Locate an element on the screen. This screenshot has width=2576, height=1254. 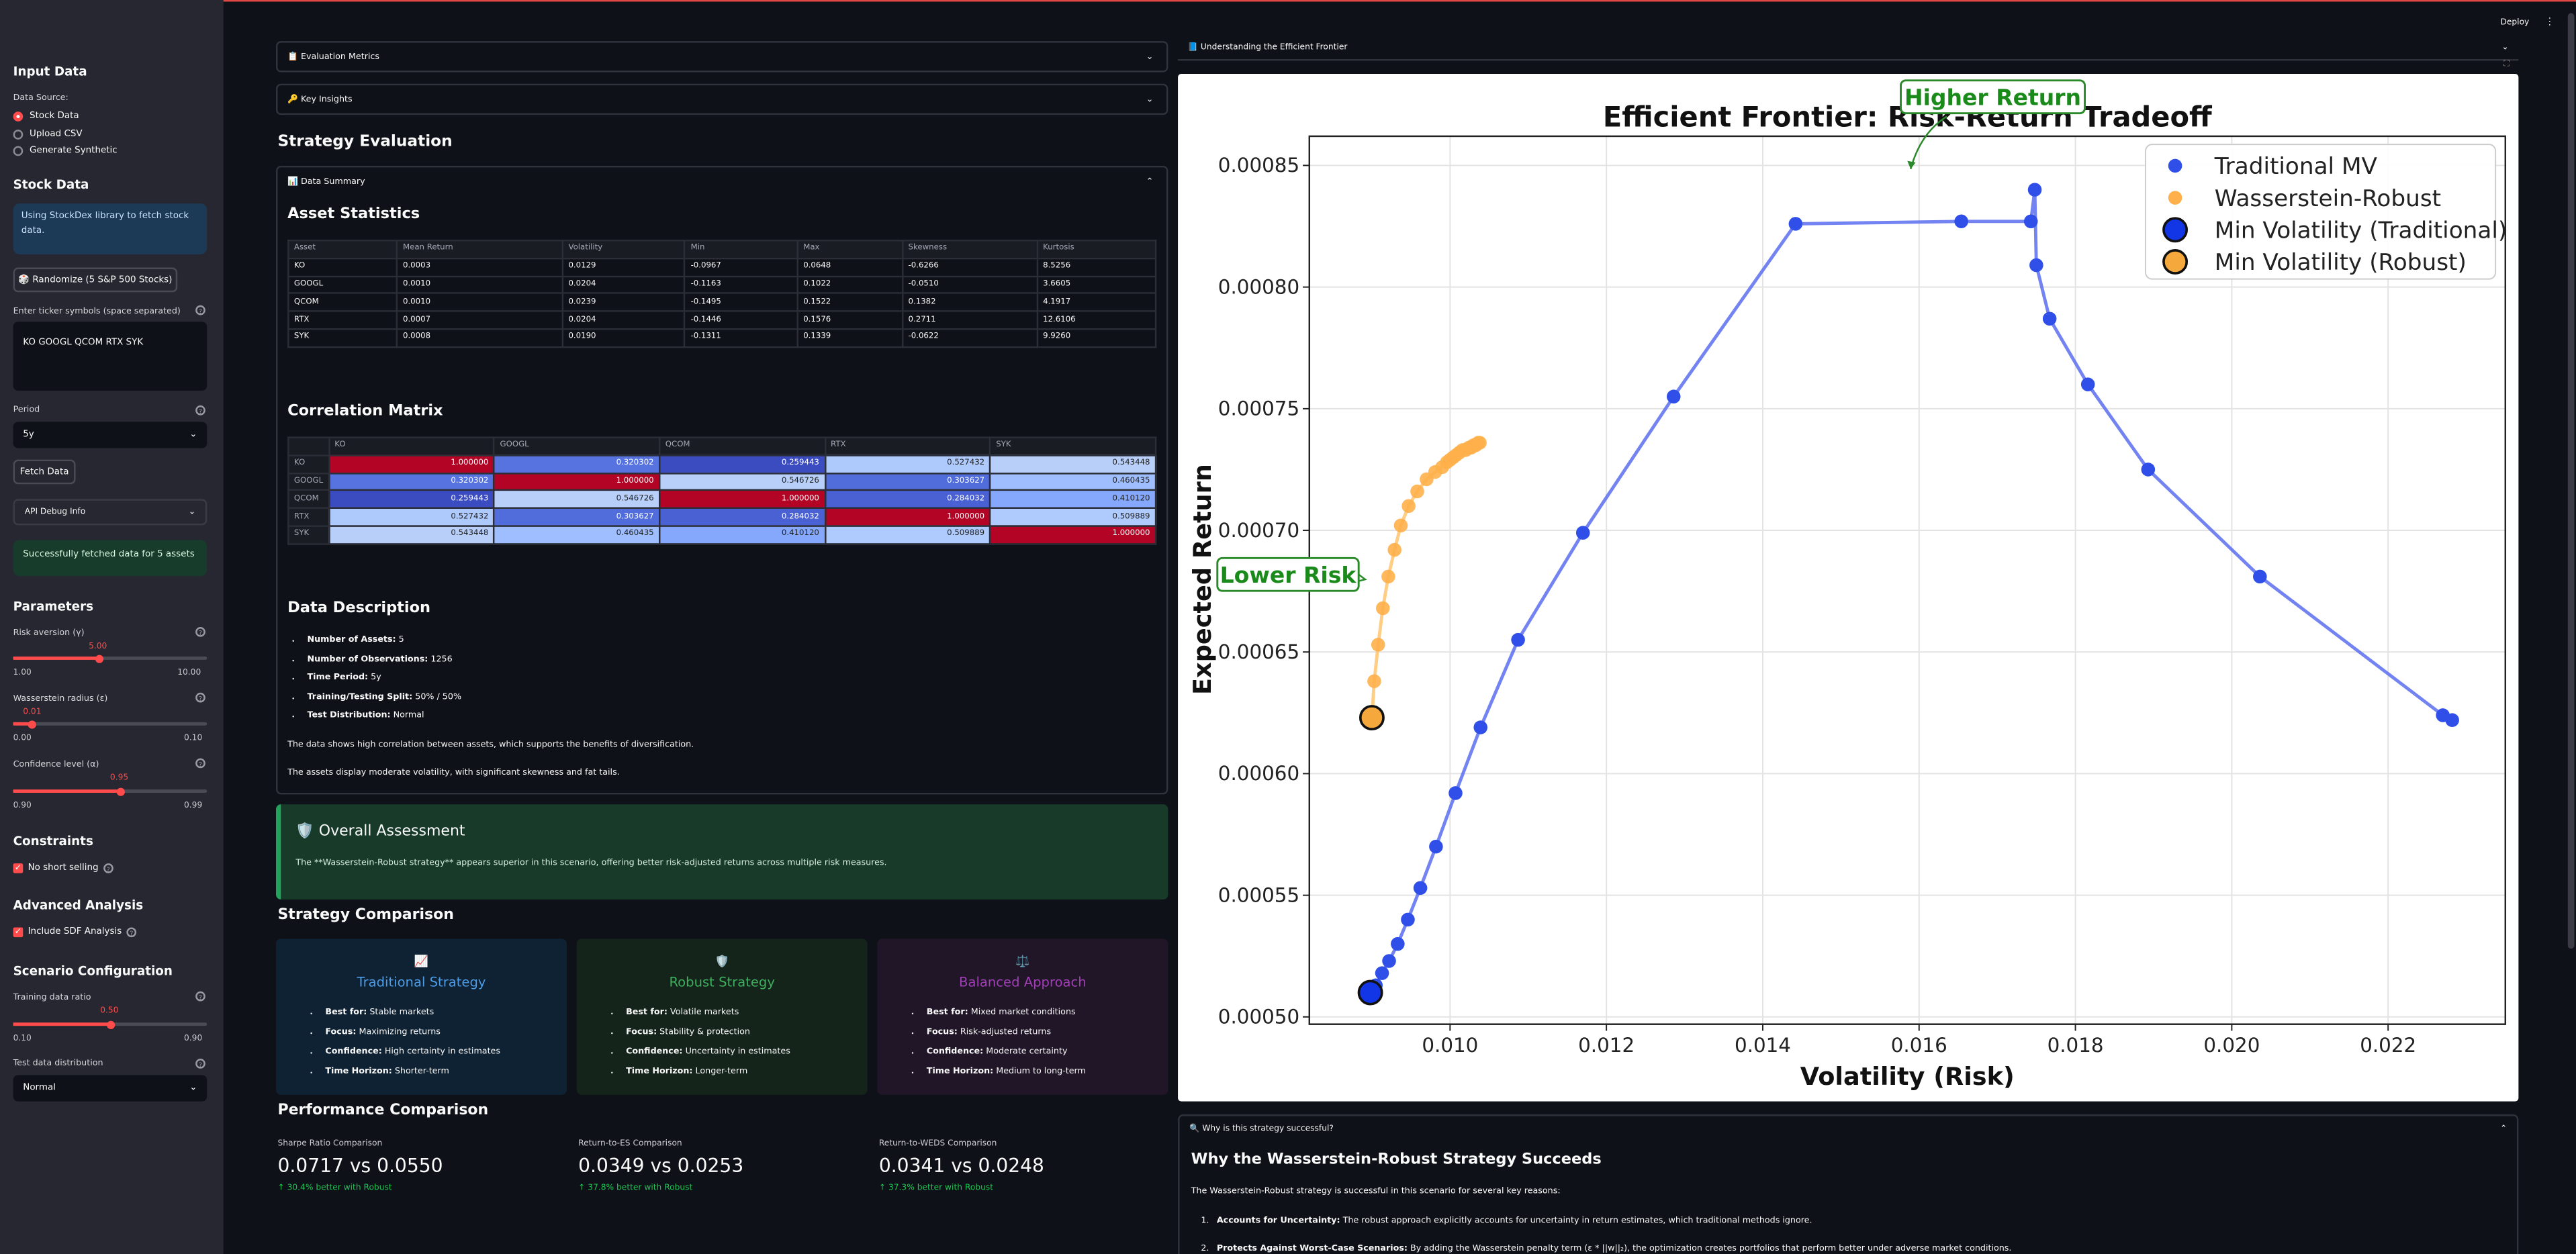
corr-cell: 1.000000 is located at coordinates (907, 517).